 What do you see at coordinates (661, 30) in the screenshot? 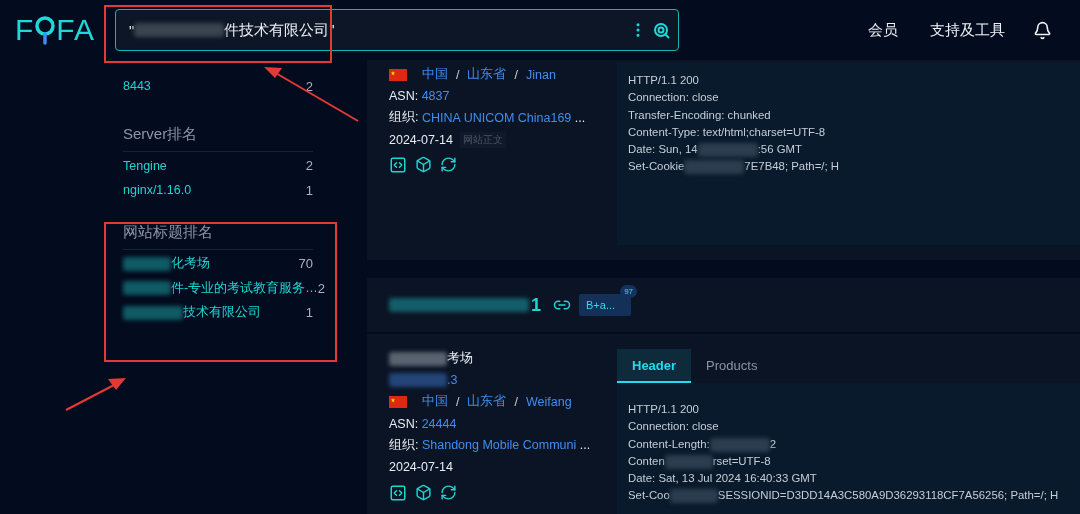
I see `search-icon` at bounding box center [661, 30].